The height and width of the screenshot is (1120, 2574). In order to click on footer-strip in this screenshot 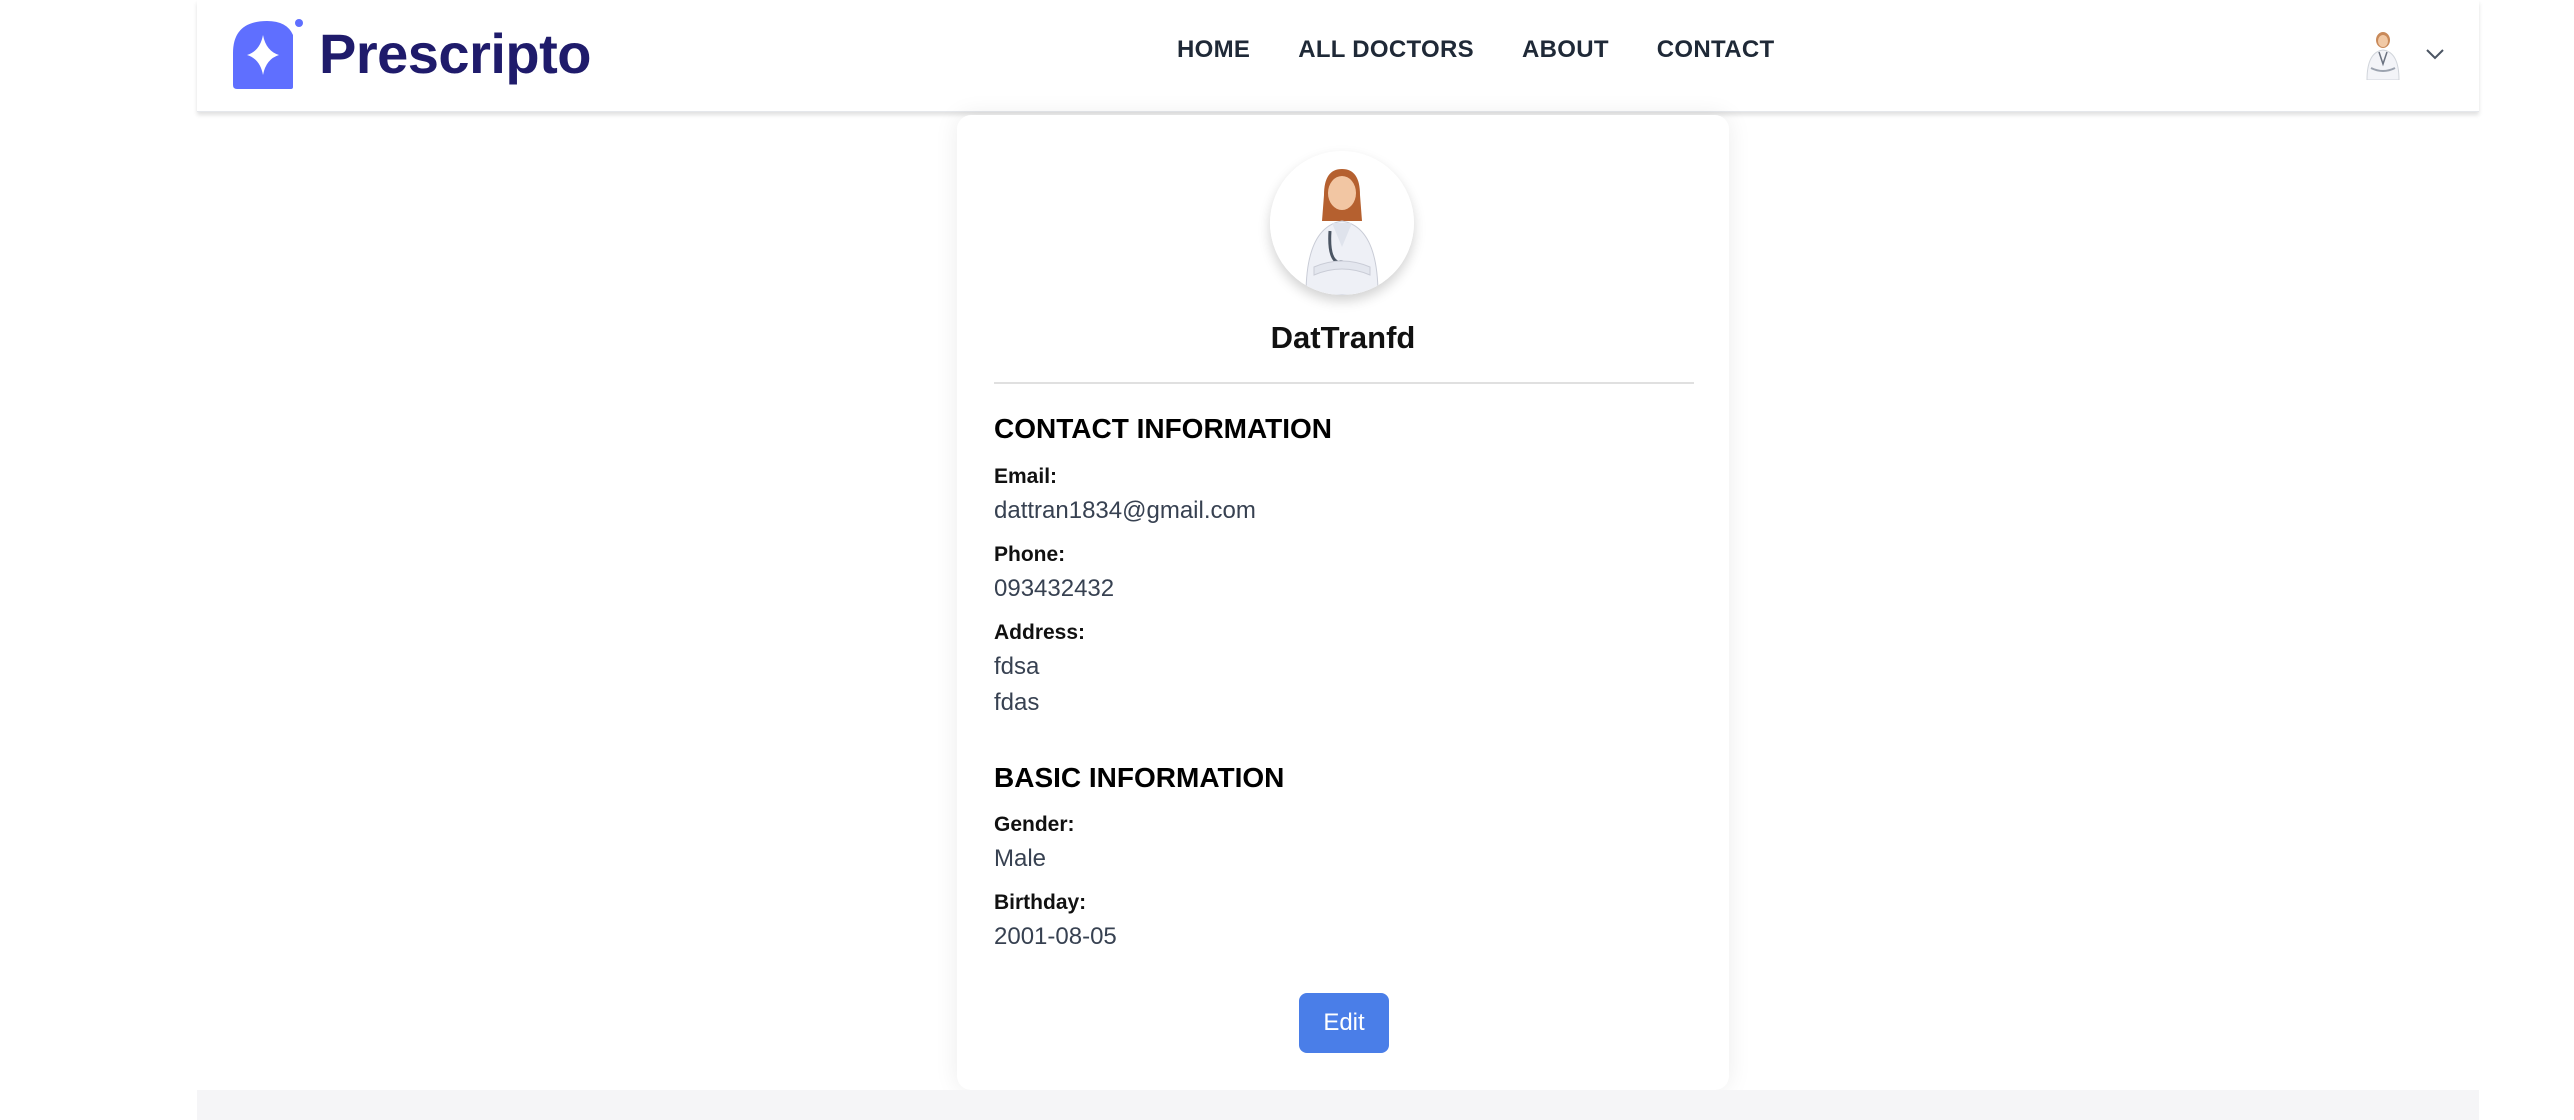, I will do `click(1338, 1105)`.